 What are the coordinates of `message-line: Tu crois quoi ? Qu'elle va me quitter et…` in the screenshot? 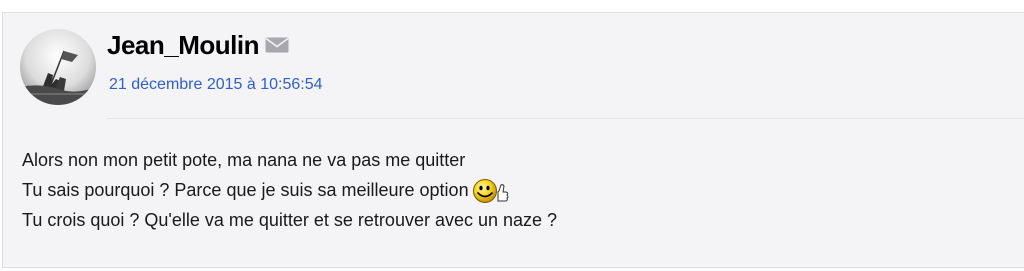 It's located at (290, 220).